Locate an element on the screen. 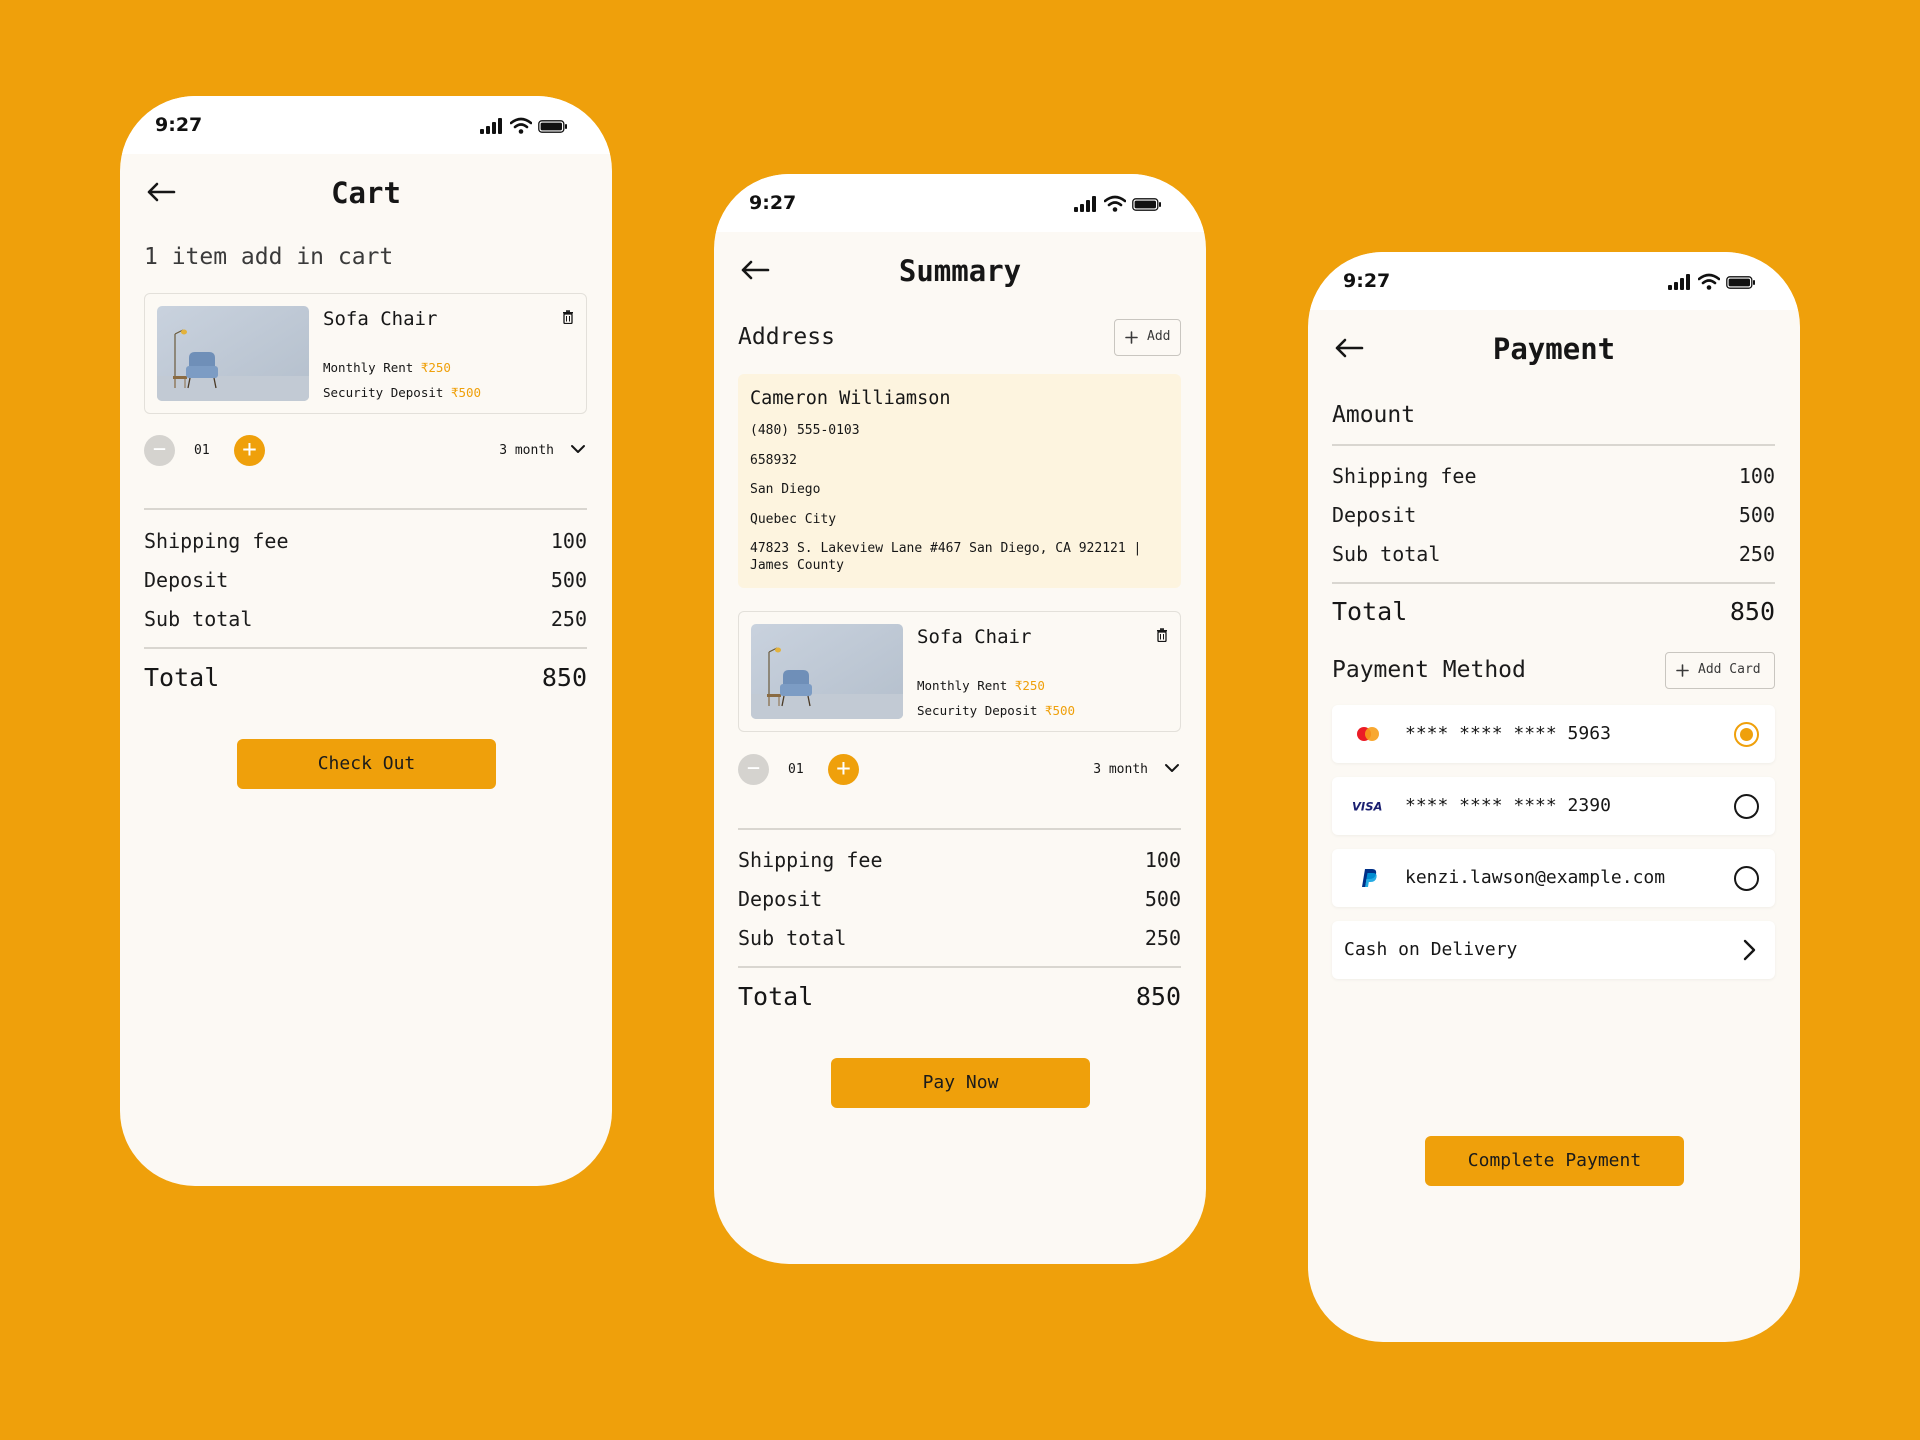  page-title: Summary is located at coordinates (960, 271).